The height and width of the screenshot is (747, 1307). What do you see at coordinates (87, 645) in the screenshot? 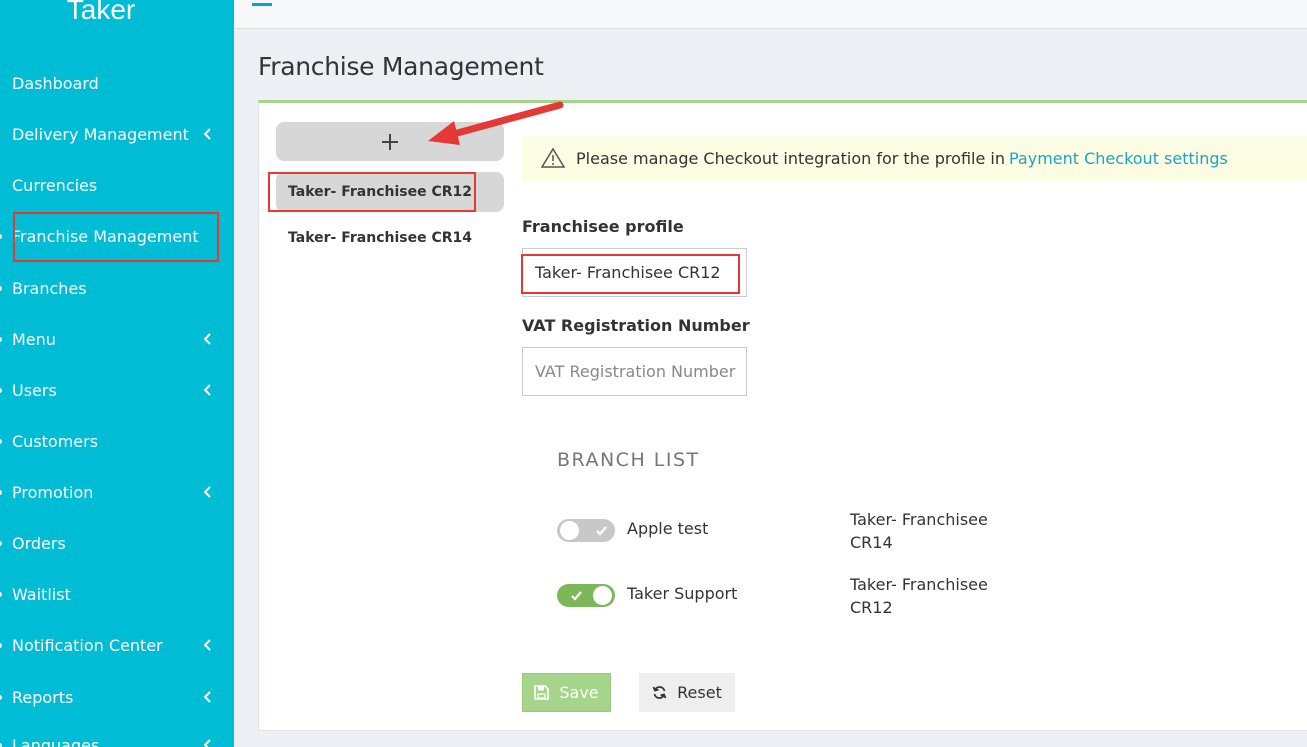
I see `sidebar-item-label: Notification Center` at bounding box center [87, 645].